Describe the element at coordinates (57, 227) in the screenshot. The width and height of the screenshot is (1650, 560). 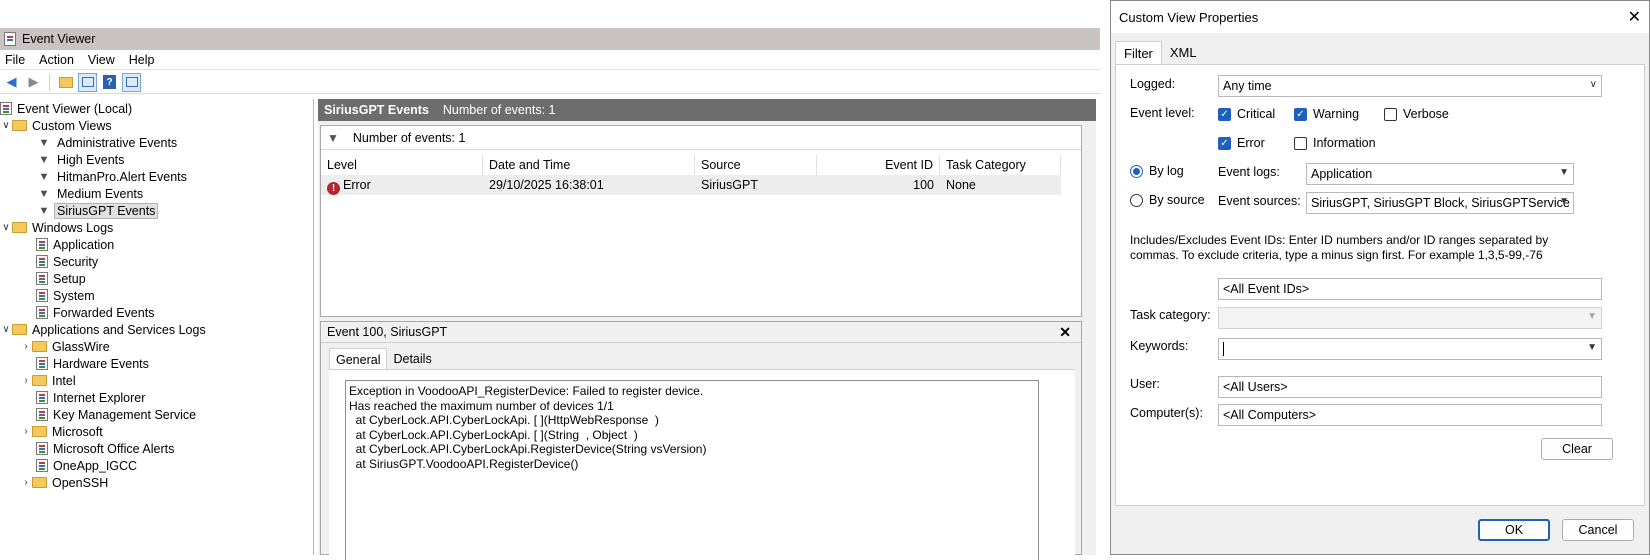
I see `tree-windows-logs: ∨ Windows Logs` at that location.